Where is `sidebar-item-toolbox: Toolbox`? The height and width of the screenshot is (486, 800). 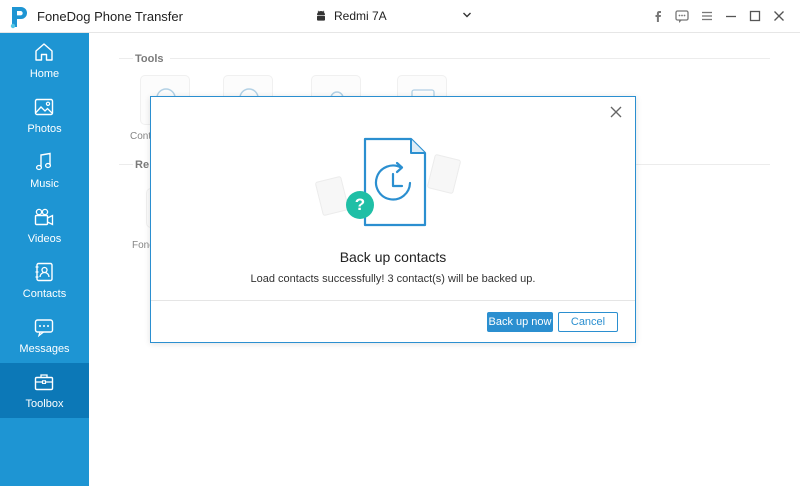
sidebar-item-toolbox: Toolbox is located at coordinates (44, 390).